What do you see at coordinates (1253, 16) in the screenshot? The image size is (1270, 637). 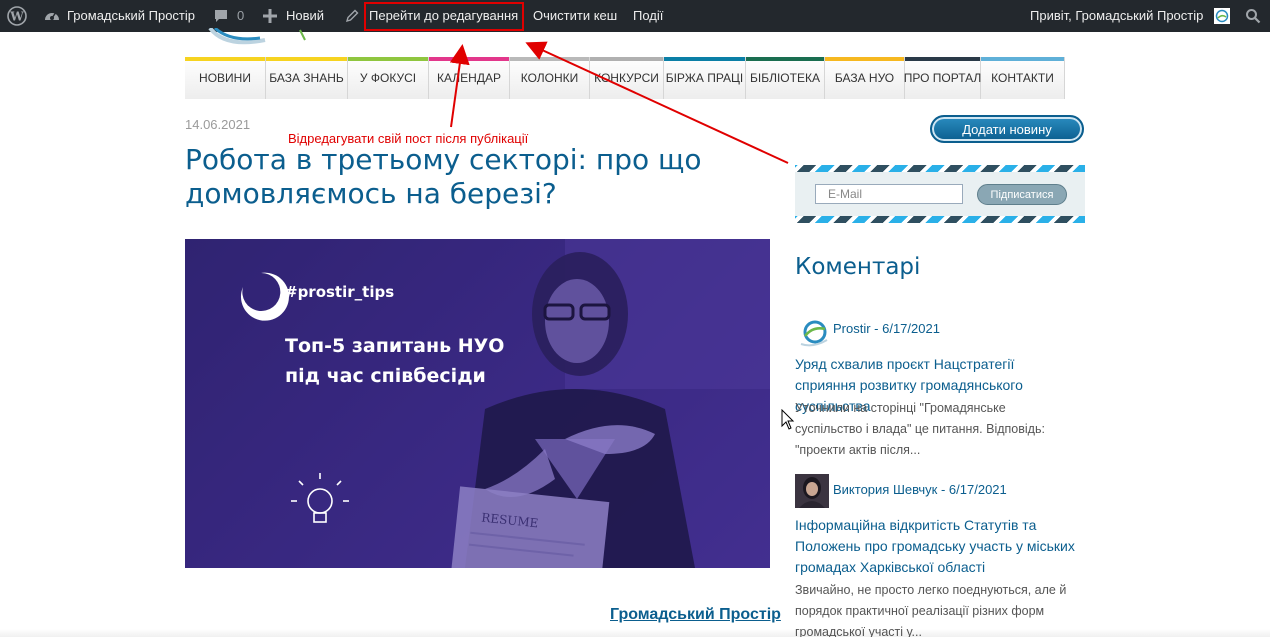 I see `search-icon` at bounding box center [1253, 16].